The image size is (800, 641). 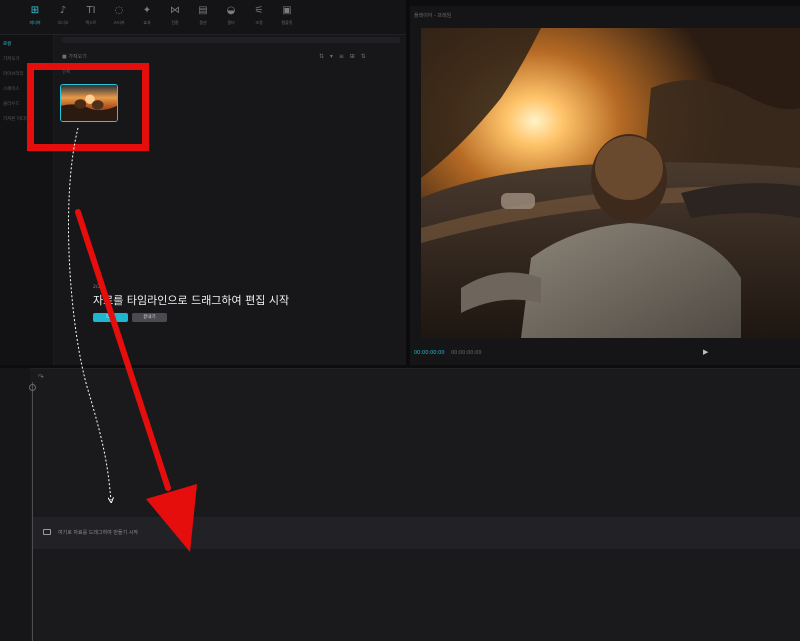 I want to click on toolbar-tab-transition: ⋈ 전환, so click(x=175, y=17).